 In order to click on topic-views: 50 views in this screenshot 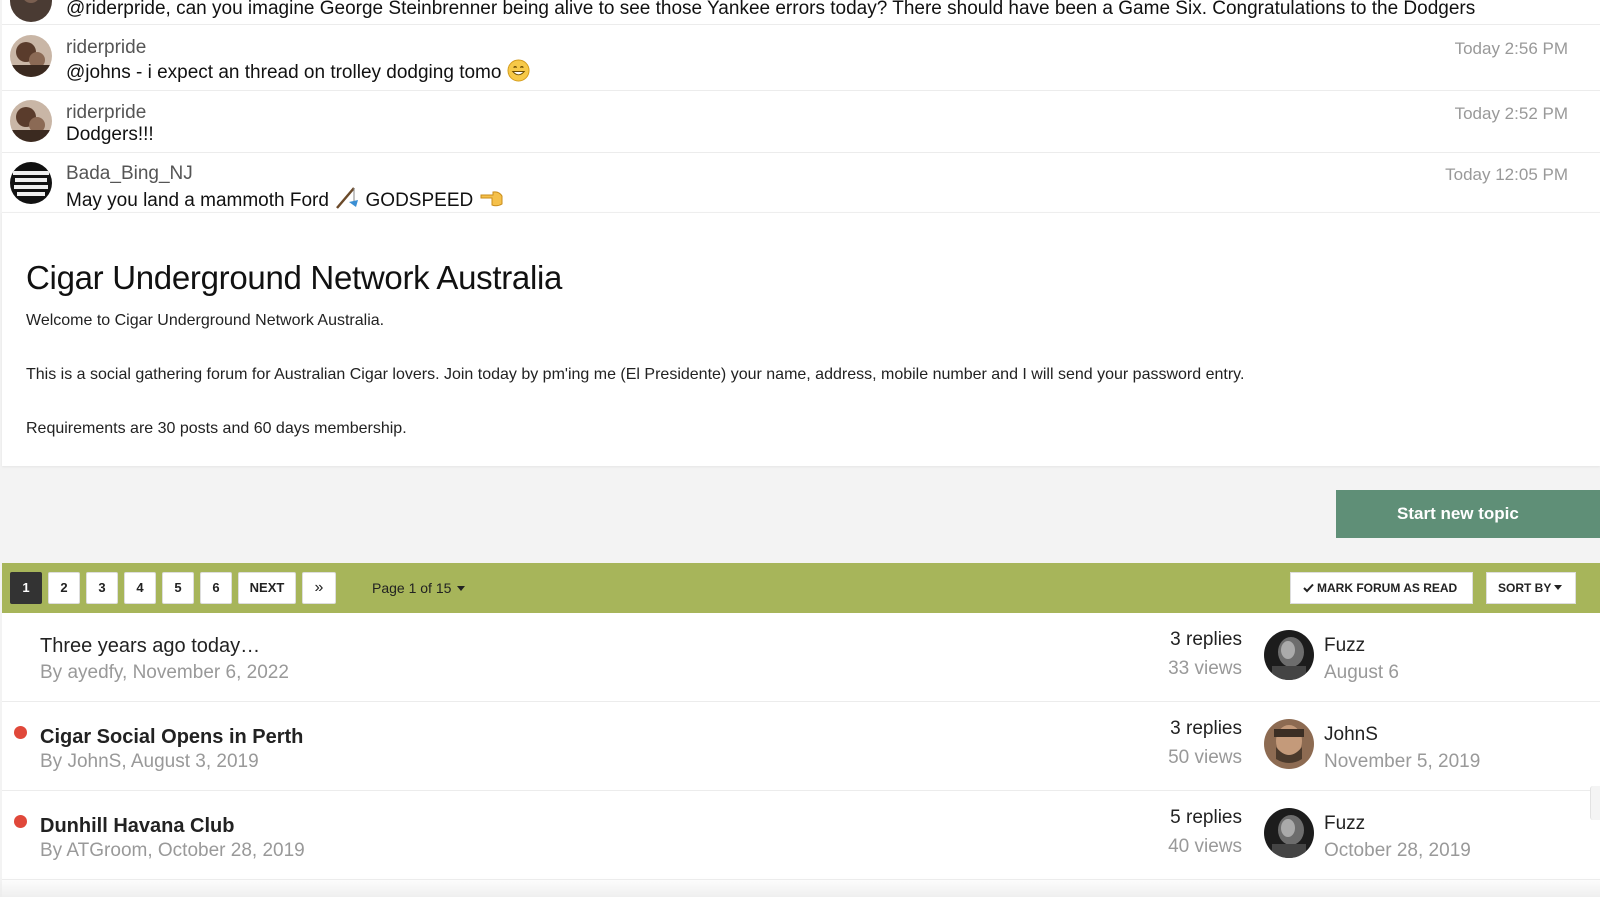, I will do `click(1205, 757)`.